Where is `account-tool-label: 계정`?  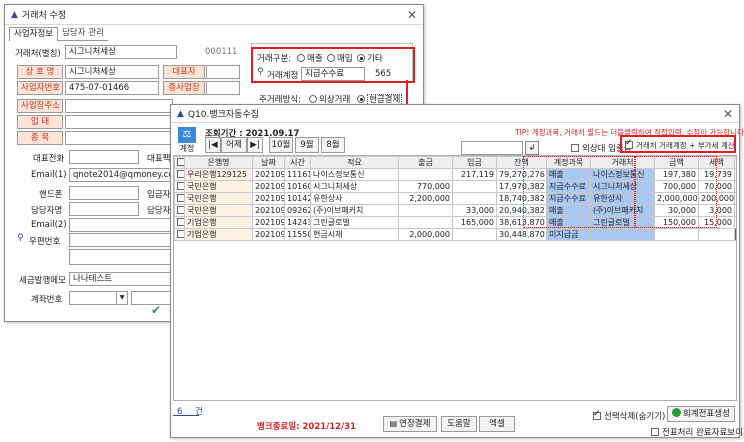
account-tool-label: 계정 is located at coordinates (187, 148).